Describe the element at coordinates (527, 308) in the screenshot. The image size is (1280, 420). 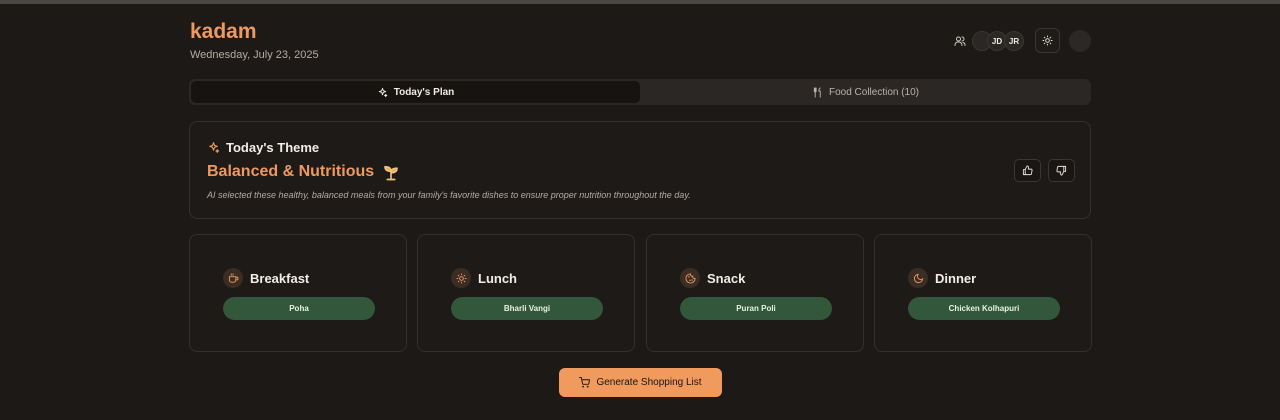
I see `dish-pill: Bharli Vangi` at that location.